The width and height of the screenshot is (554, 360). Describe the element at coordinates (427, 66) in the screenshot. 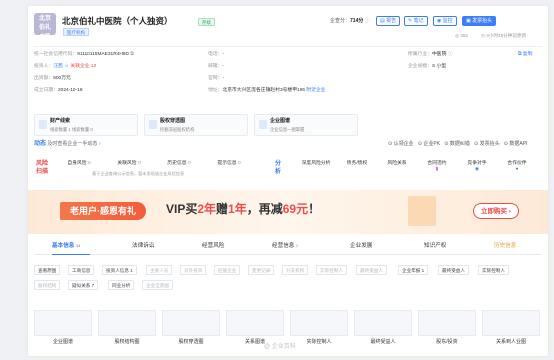

I see `size-row: 企业规模：S 小型` at that location.